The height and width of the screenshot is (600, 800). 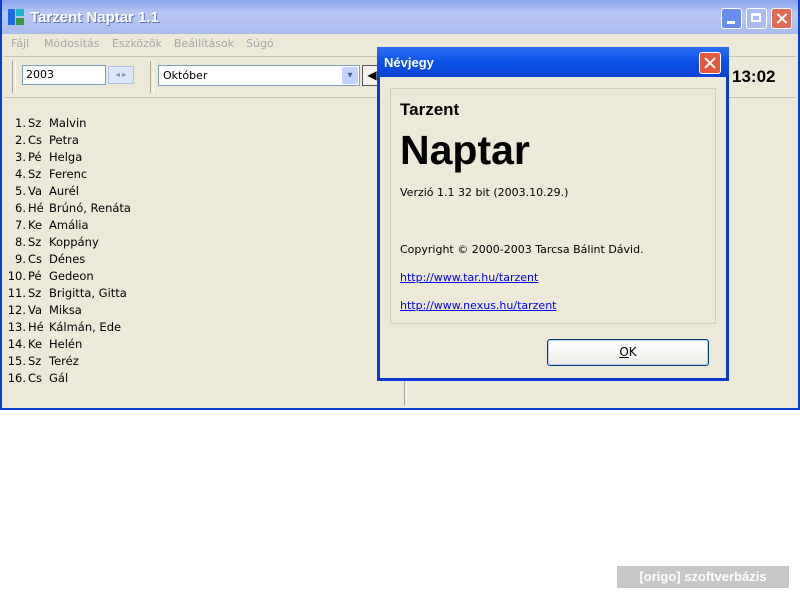 What do you see at coordinates (199, 293) in the screenshot?
I see `list-item: 11. Sz Brigitta, Gitta` at bounding box center [199, 293].